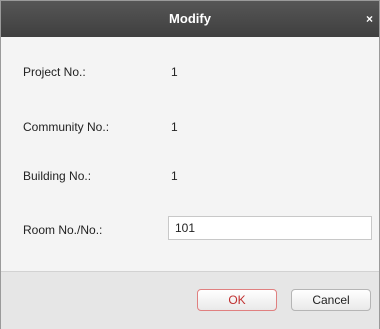 This screenshot has width=380, height=329. Describe the element at coordinates (174, 127) in the screenshot. I see `community-no-value: 1` at that location.